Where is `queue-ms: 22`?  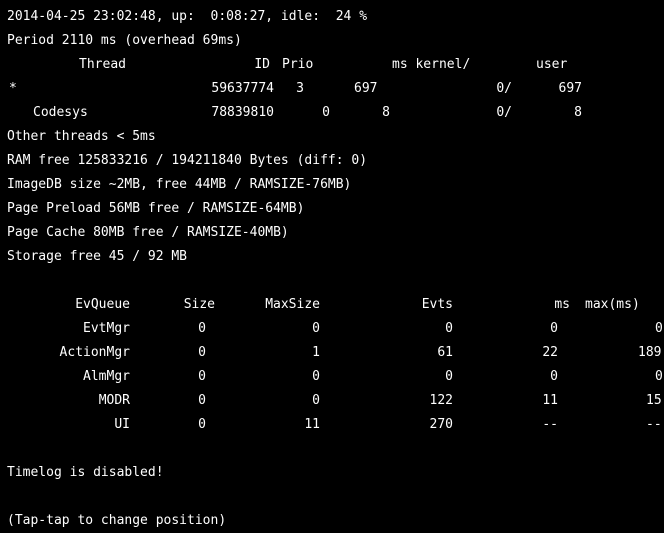
queue-ms: 22 is located at coordinates (550, 352).